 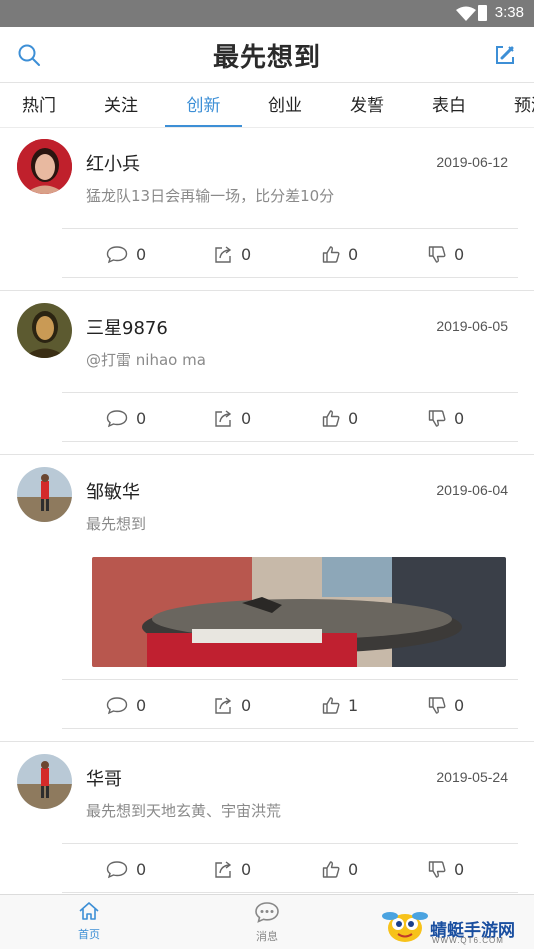 What do you see at coordinates (127, 327) in the screenshot?
I see `post-author: 三星9876` at bounding box center [127, 327].